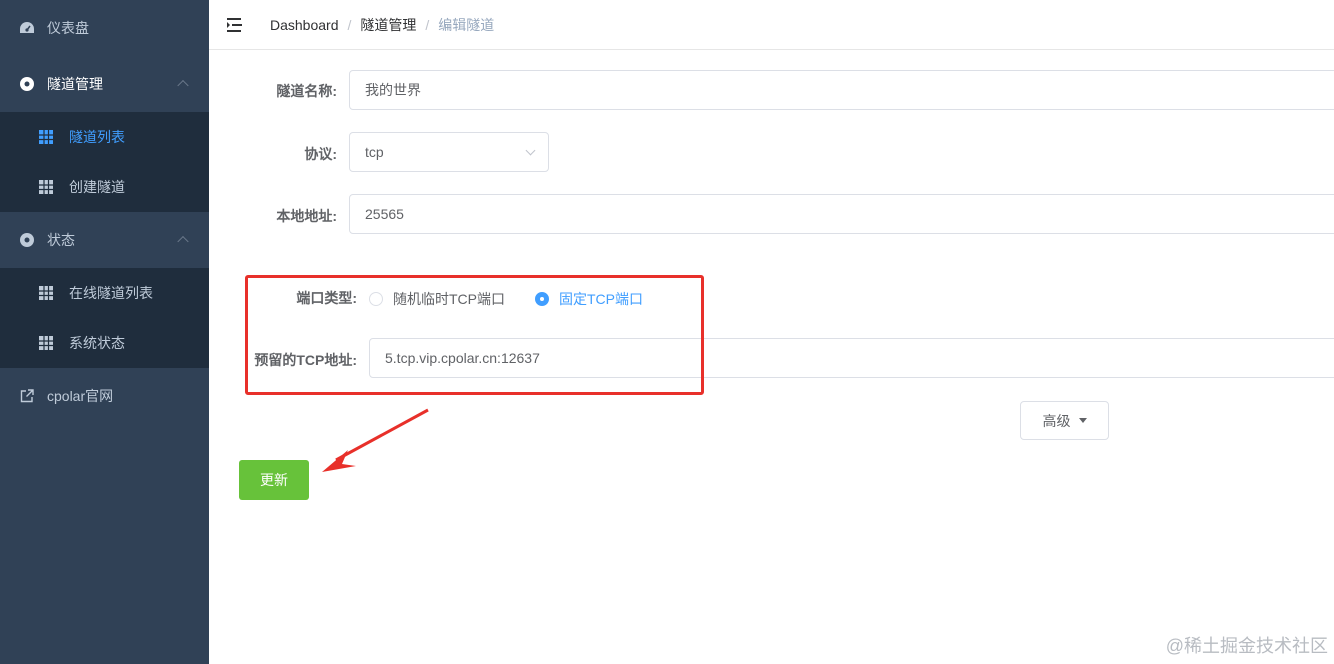 This screenshot has height=664, width=1334. What do you see at coordinates (466, 24) in the screenshot?
I see `breadcrumb-item-current: 编辑隧道` at bounding box center [466, 24].